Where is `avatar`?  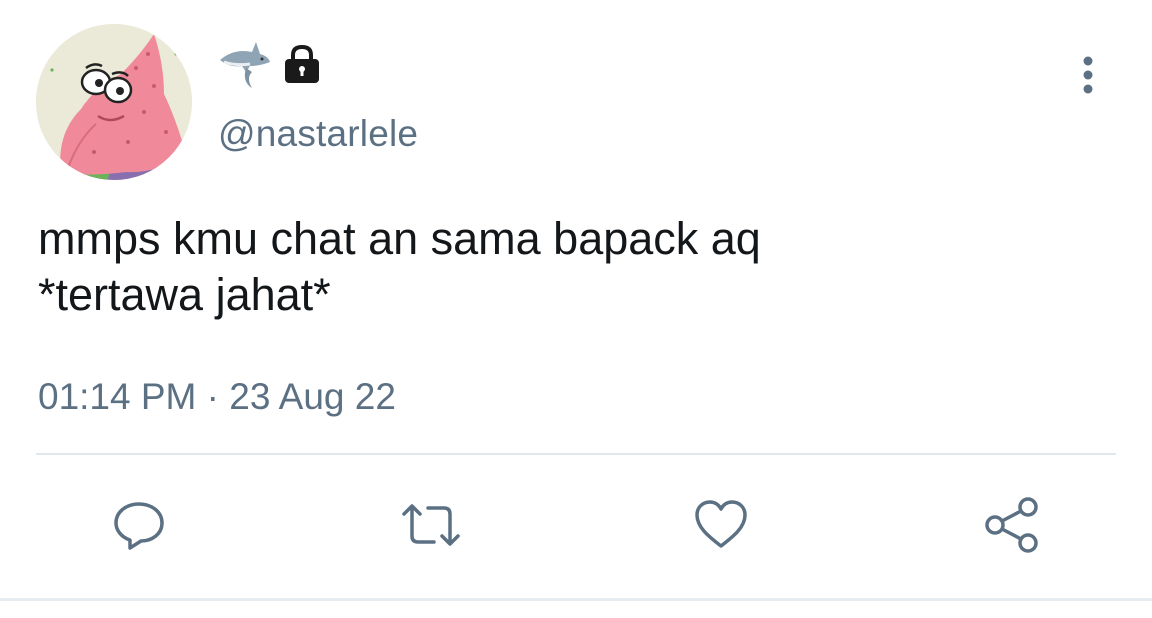 avatar is located at coordinates (114, 102).